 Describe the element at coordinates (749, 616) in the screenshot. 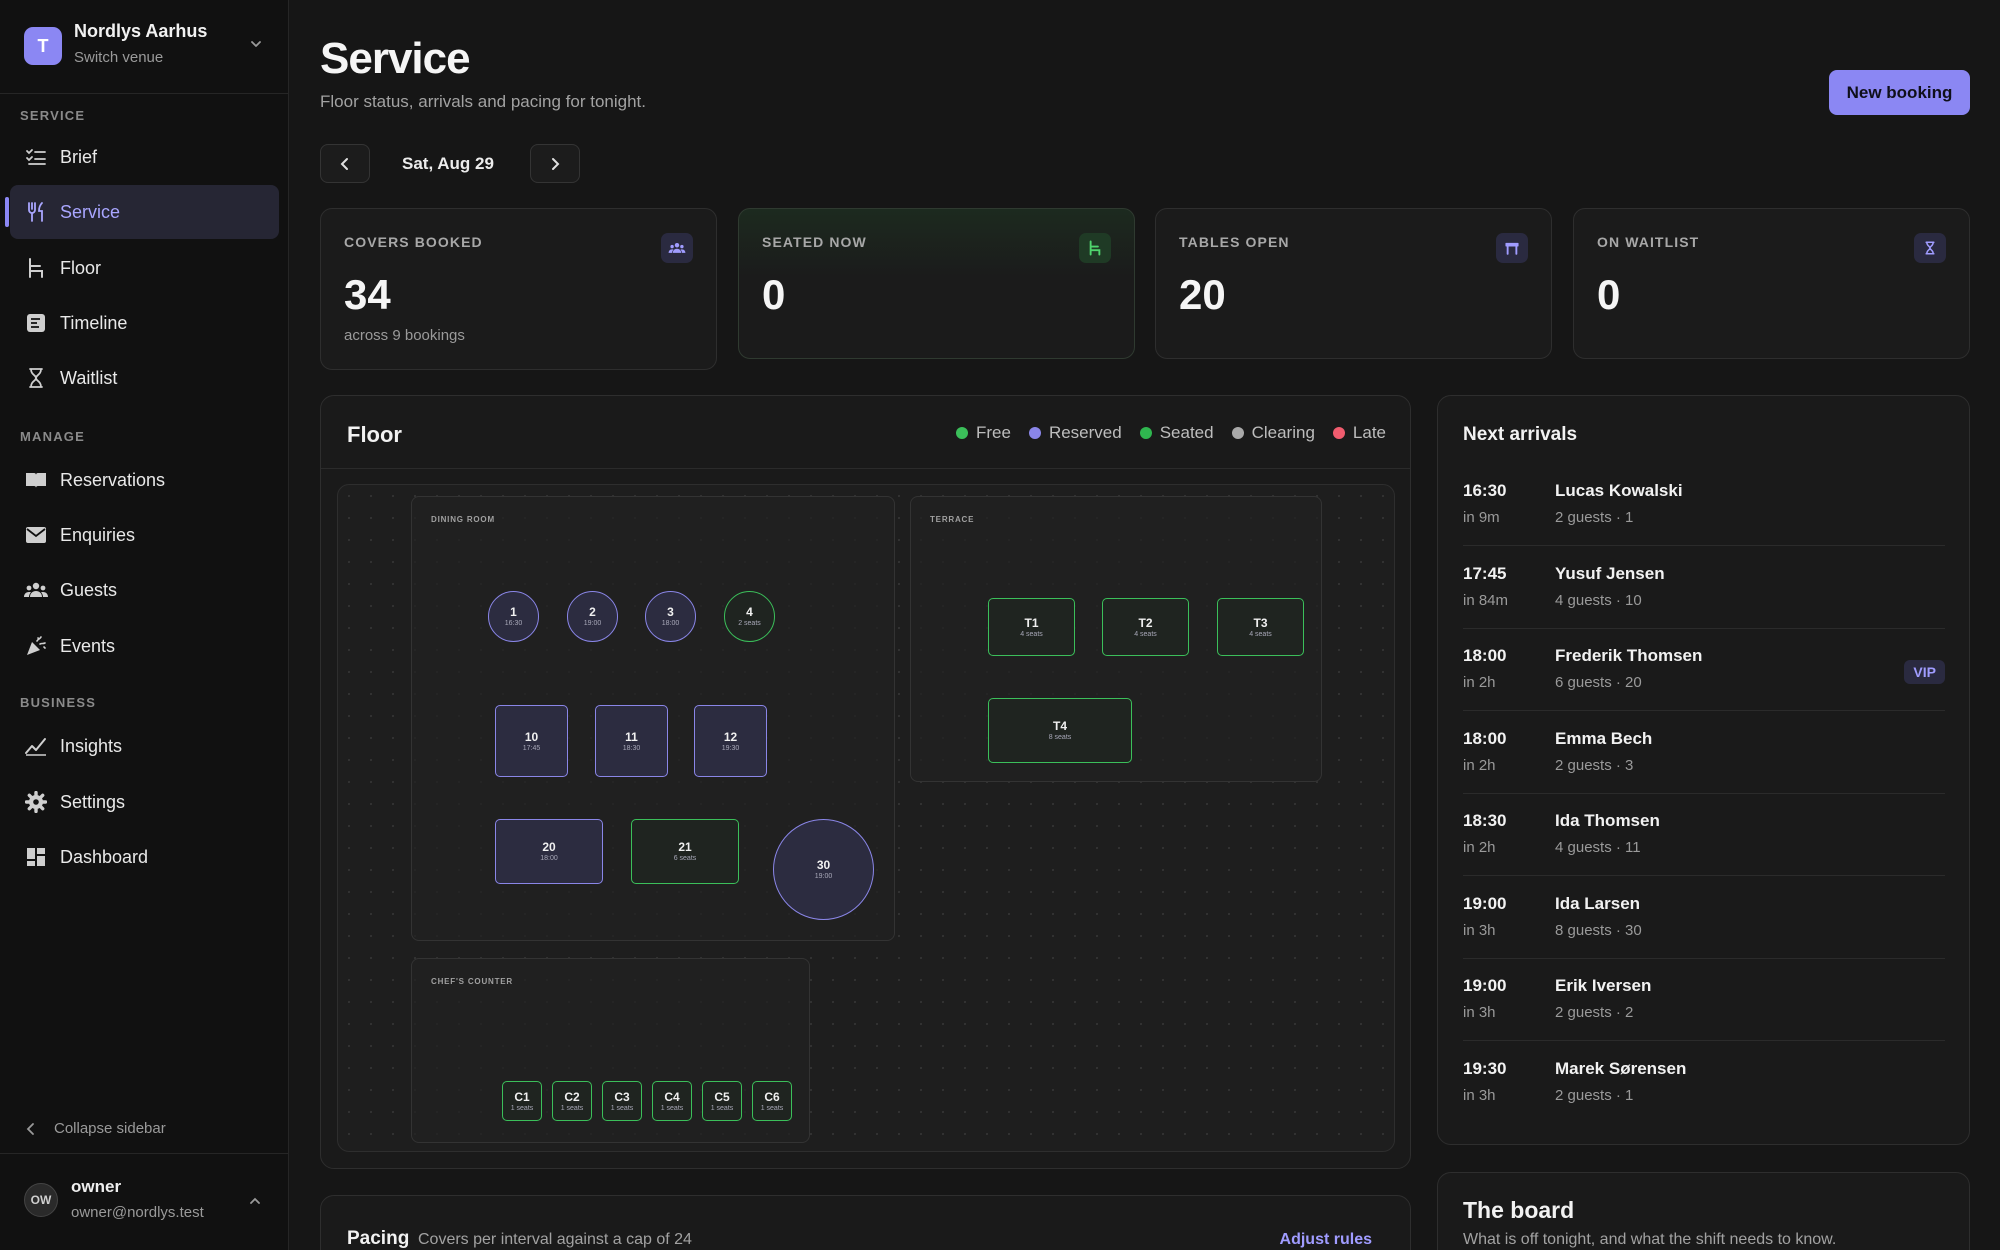

I see `table-4: 42 seats` at that location.